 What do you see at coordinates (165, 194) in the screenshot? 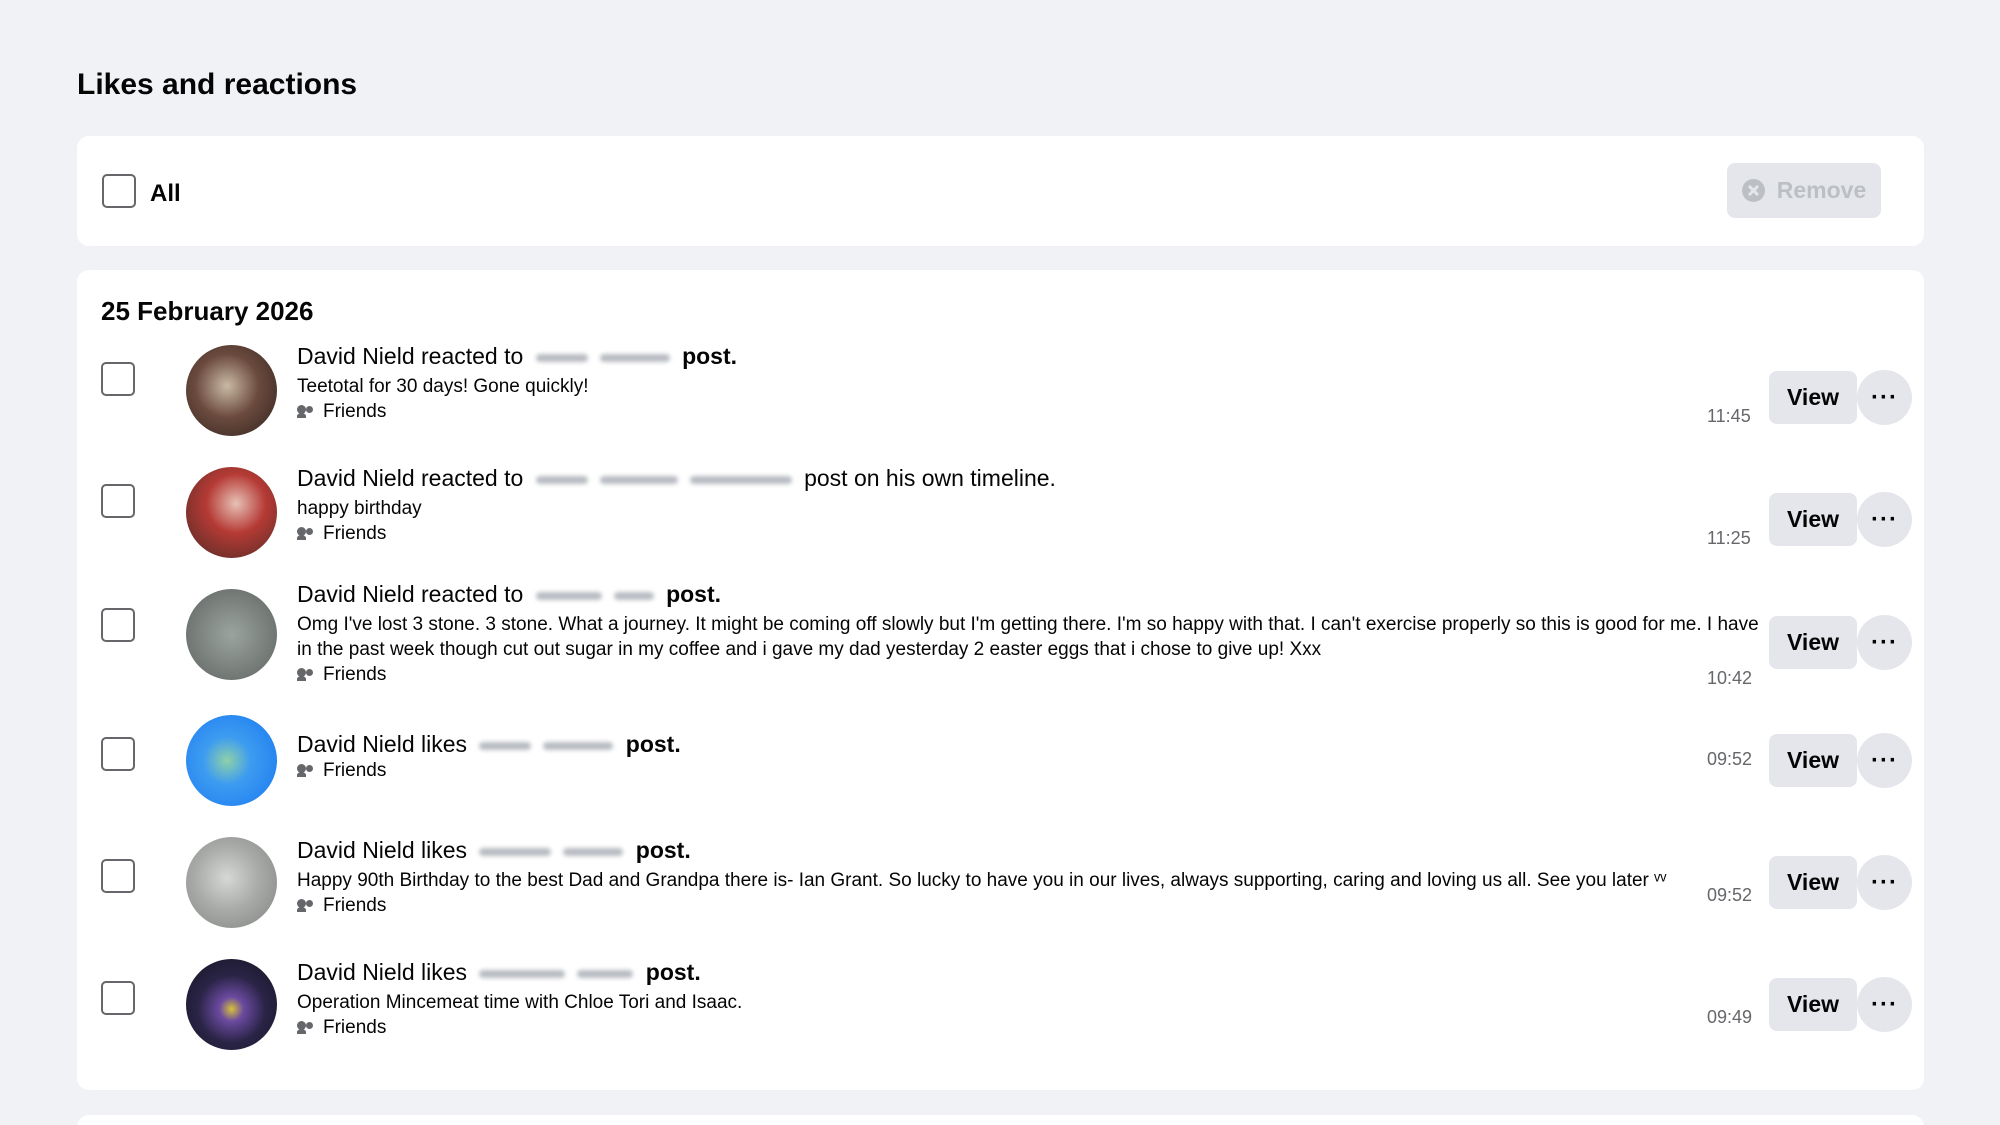
I see `select-all-label: All` at bounding box center [165, 194].